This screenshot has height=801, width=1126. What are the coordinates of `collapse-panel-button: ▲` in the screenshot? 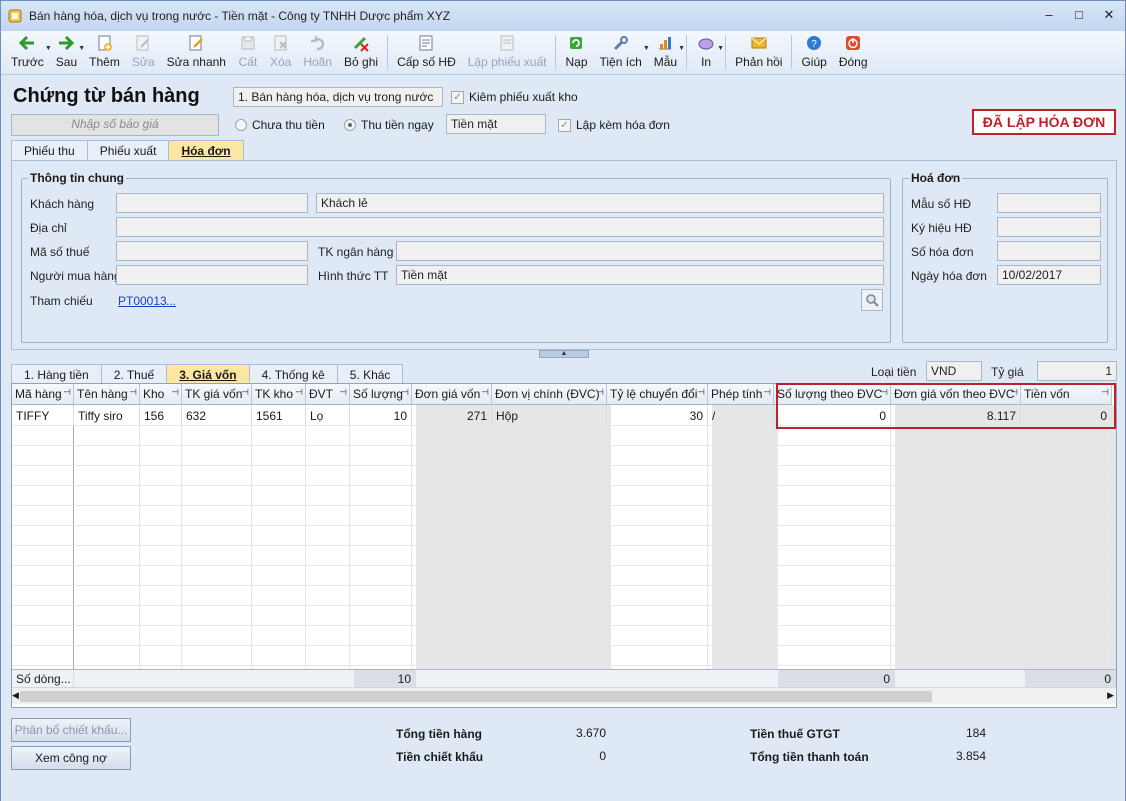 It's located at (564, 354).